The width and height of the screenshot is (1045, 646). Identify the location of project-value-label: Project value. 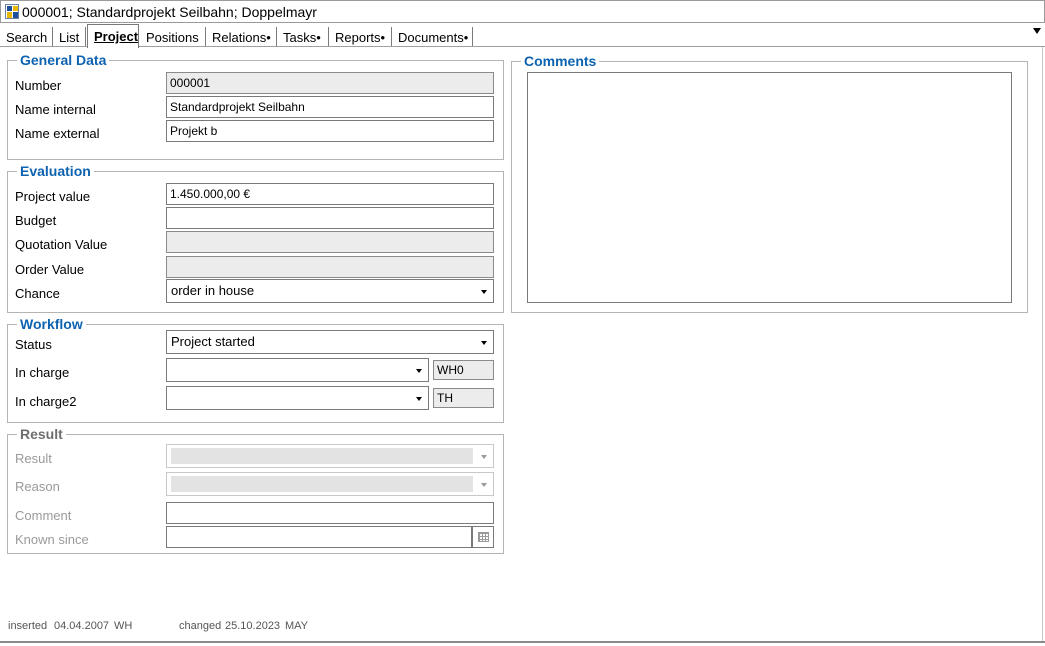
(53, 196).